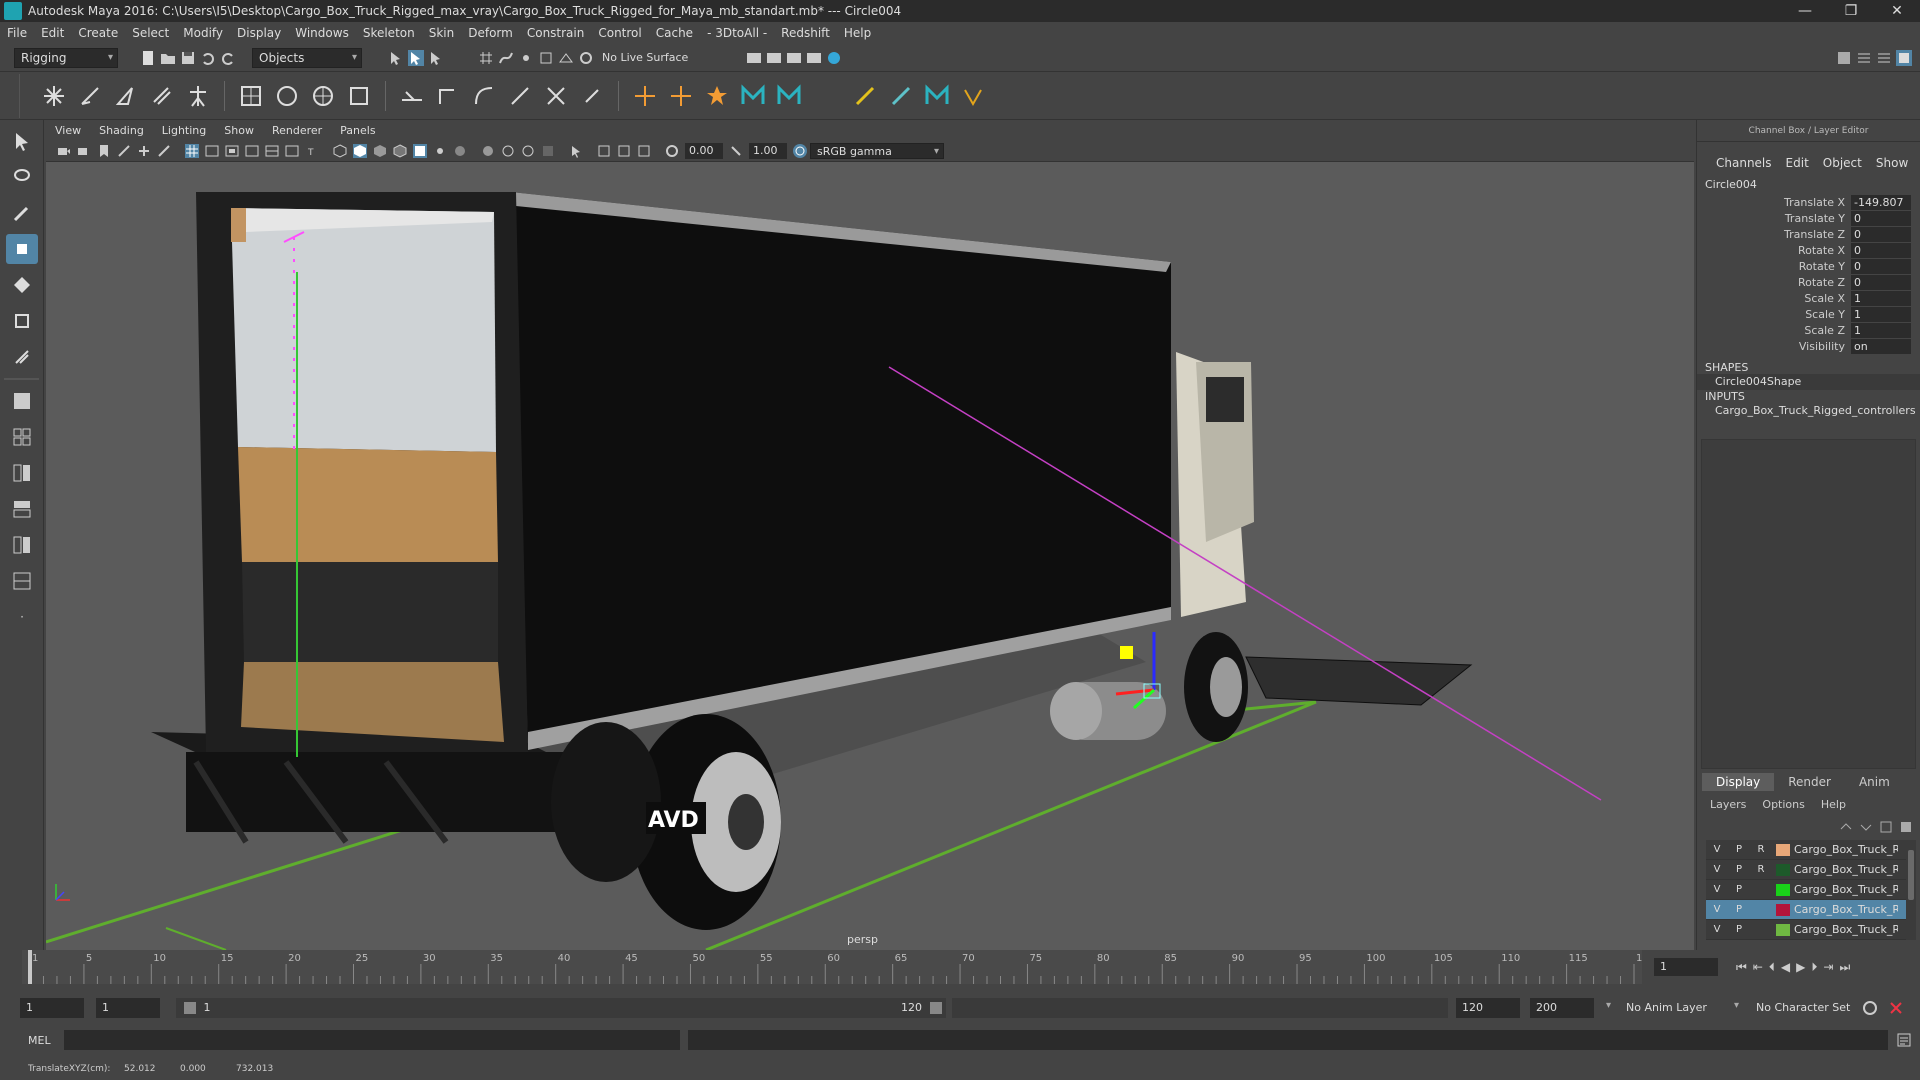 The width and height of the screenshot is (1920, 1080). What do you see at coordinates (1808, 315) in the screenshot?
I see `channel-scale-y: Scale Y1` at bounding box center [1808, 315].